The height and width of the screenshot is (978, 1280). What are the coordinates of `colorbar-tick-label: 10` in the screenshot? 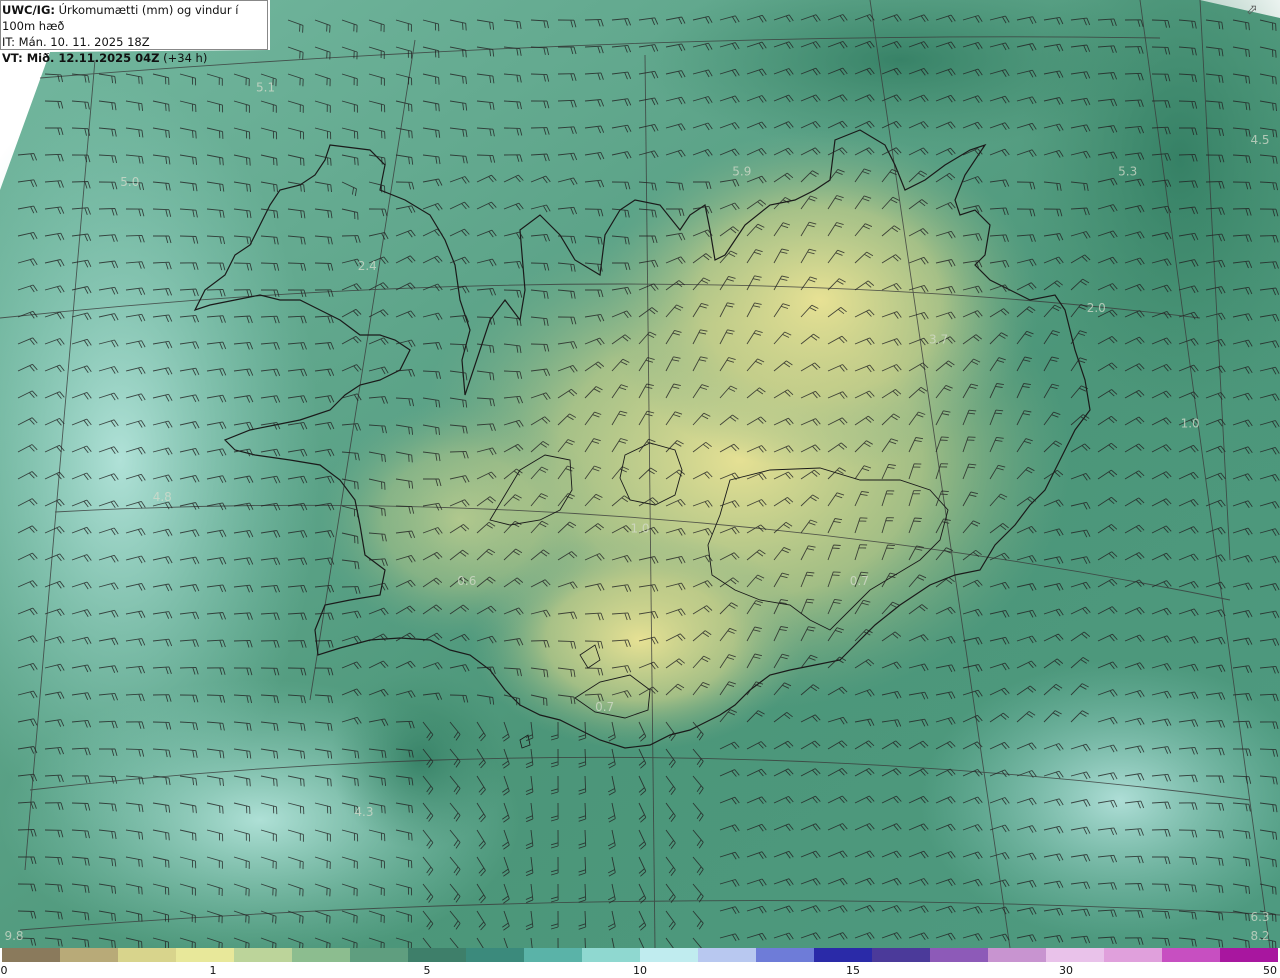 It's located at (640, 970).